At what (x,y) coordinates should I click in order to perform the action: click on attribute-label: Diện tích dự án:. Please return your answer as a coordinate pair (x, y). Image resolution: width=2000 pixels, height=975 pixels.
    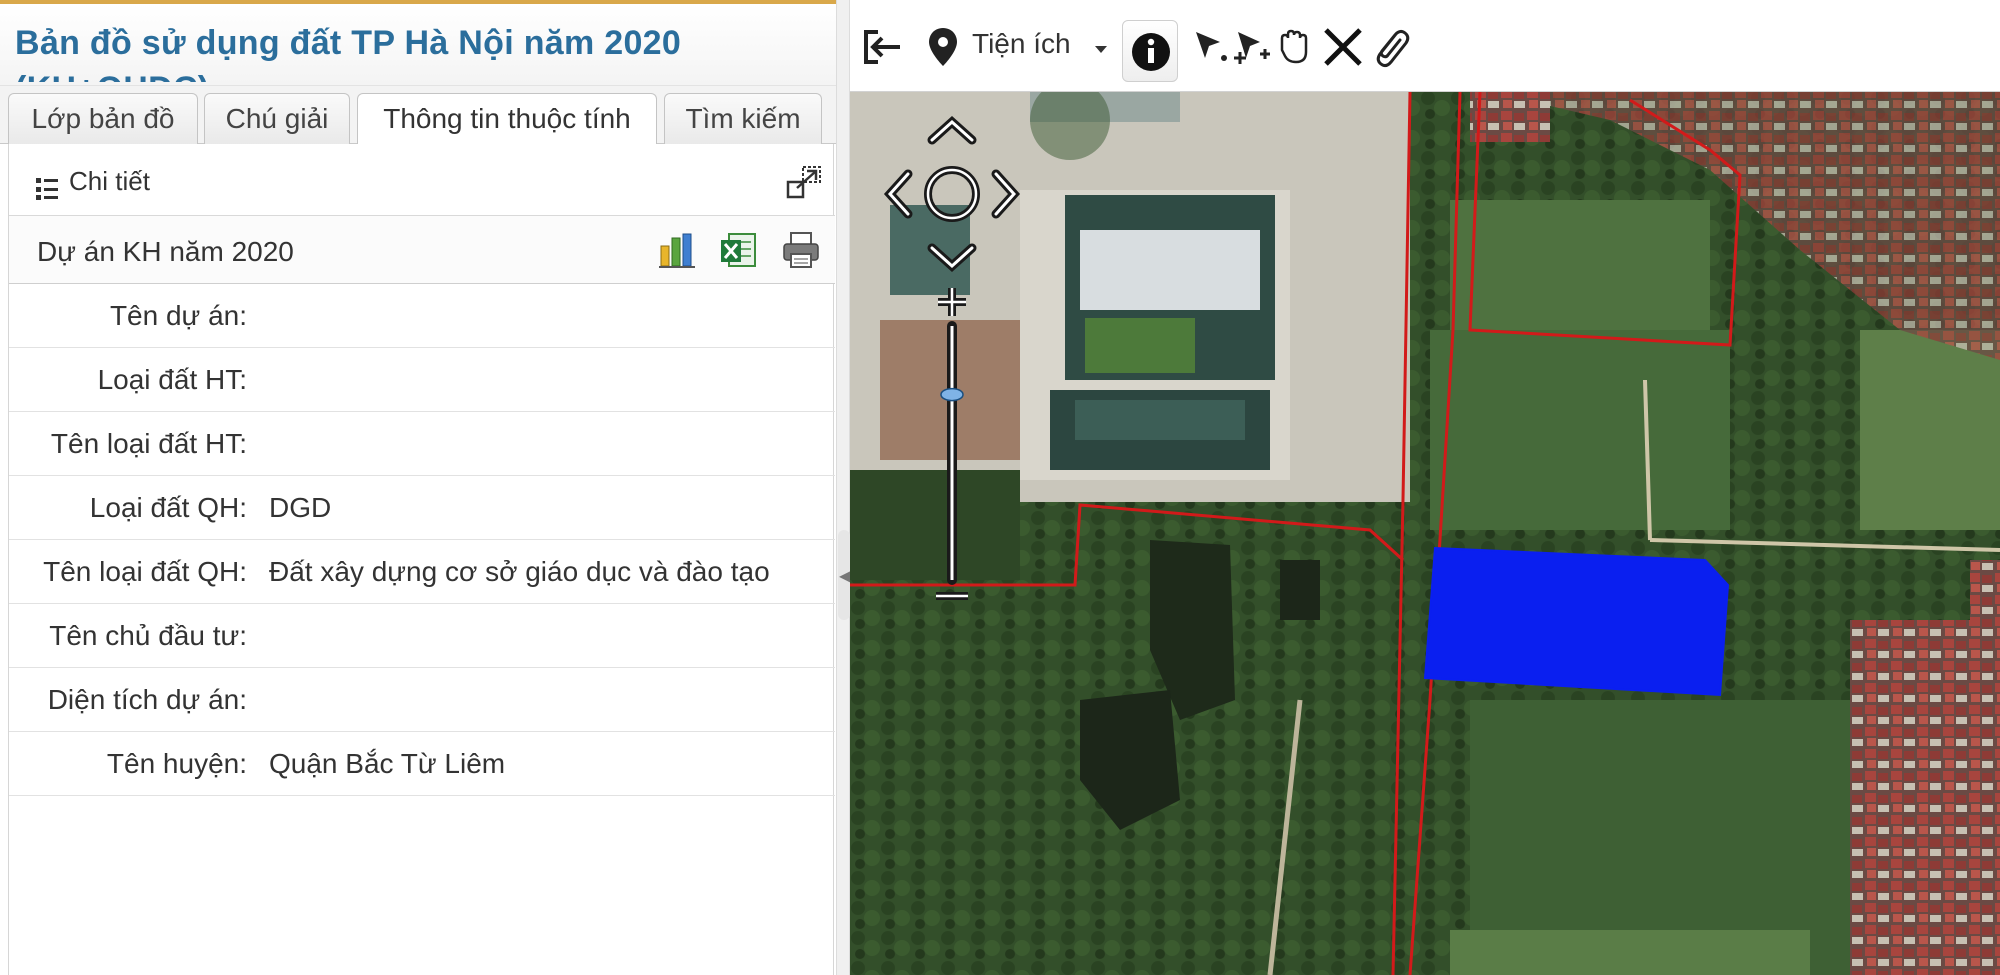
    Looking at the image, I should click on (147, 699).